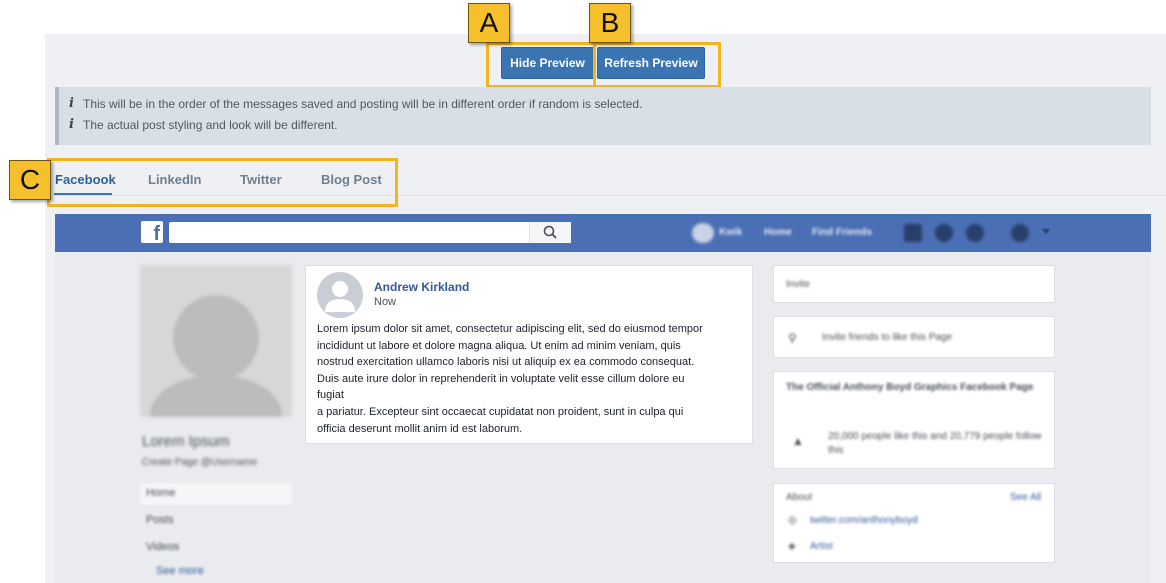 Image resolution: width=1166 pixels, height=583 pixels. What do you see at coordinates (421, 287) in the screenshot?
I see `post-author: Andrew Kirkland` at bounding box center [421, 287].